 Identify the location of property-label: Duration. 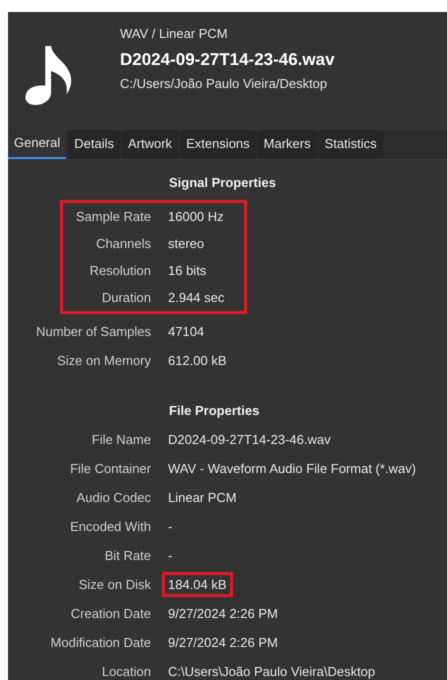
(125, 297).